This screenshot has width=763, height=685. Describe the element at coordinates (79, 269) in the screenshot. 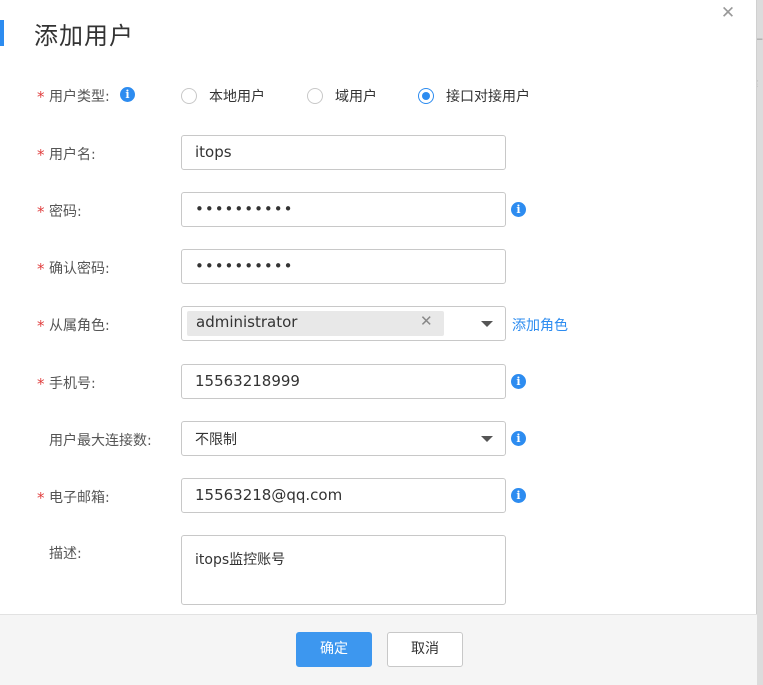

I see `confirm-password-label: 确认密码:` at that location.